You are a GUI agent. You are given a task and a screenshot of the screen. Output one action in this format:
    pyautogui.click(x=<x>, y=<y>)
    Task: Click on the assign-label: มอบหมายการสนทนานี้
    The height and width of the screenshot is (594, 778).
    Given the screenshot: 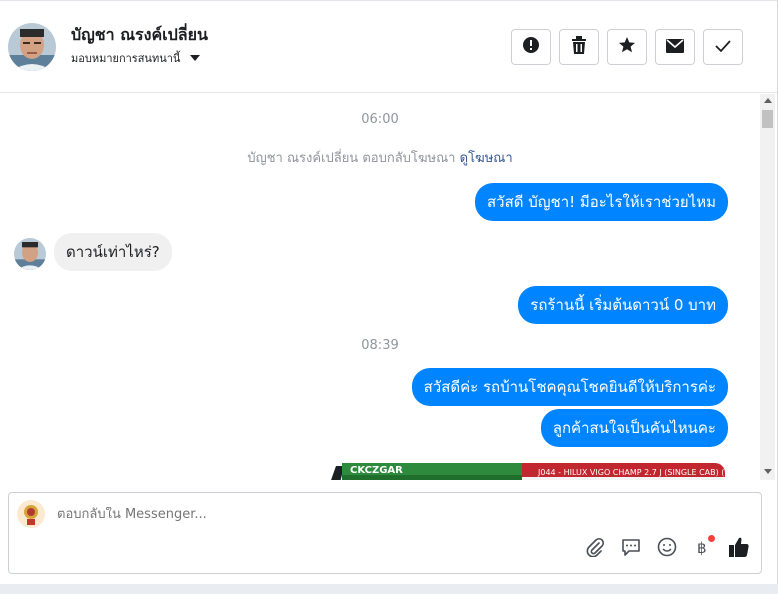 What is the action you would take?
    pyautogui.click(x=126, y=58)
    